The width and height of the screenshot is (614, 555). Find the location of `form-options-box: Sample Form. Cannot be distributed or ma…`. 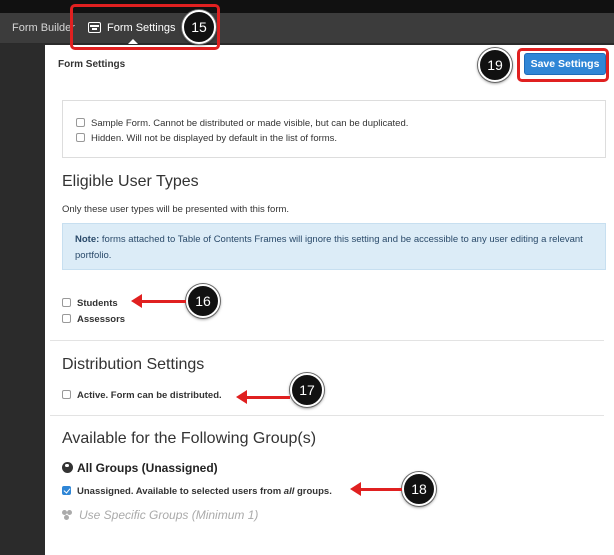

form-options-box: Sample Form. Cannot be distributed or ma… is located at coordinates (334, 129).